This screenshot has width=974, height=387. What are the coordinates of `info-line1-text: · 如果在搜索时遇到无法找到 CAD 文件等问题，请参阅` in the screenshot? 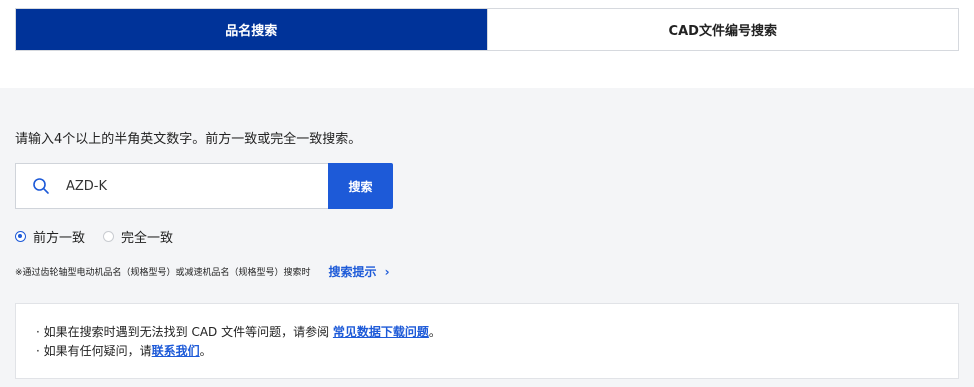 It's located at (184, 332).